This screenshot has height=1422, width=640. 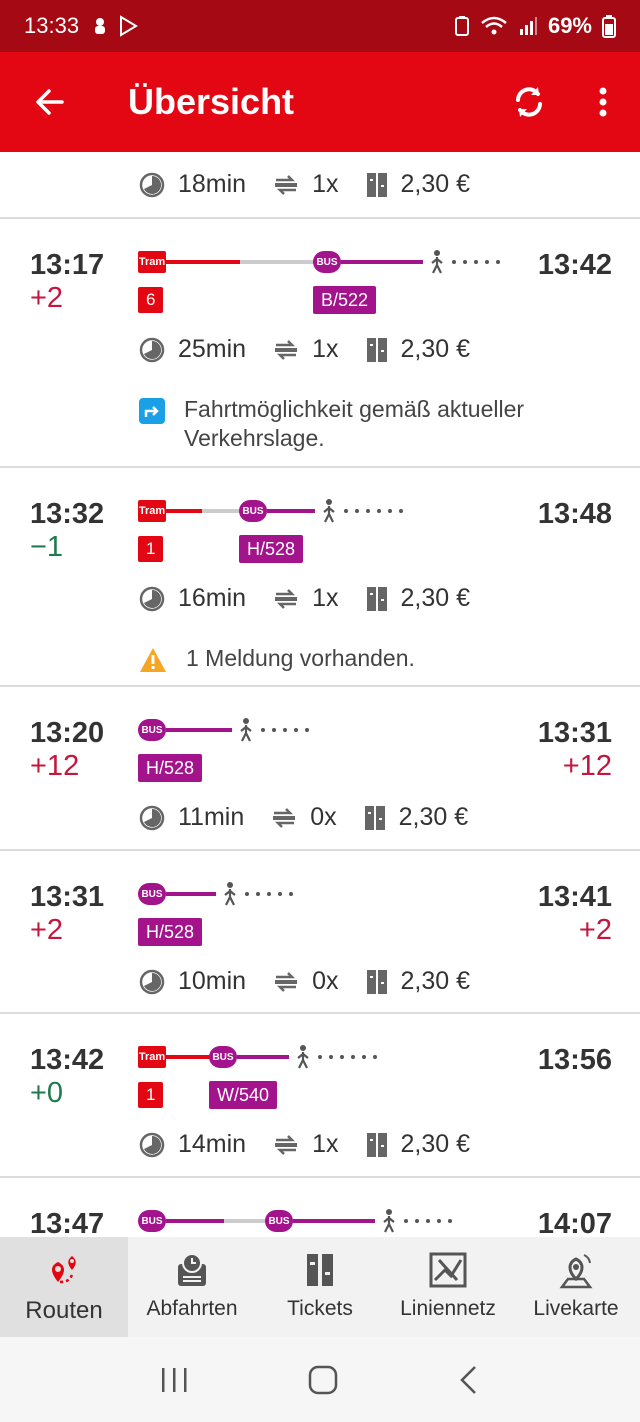 I want to click on page-title: Übersicht, so click(x=211, y=101).